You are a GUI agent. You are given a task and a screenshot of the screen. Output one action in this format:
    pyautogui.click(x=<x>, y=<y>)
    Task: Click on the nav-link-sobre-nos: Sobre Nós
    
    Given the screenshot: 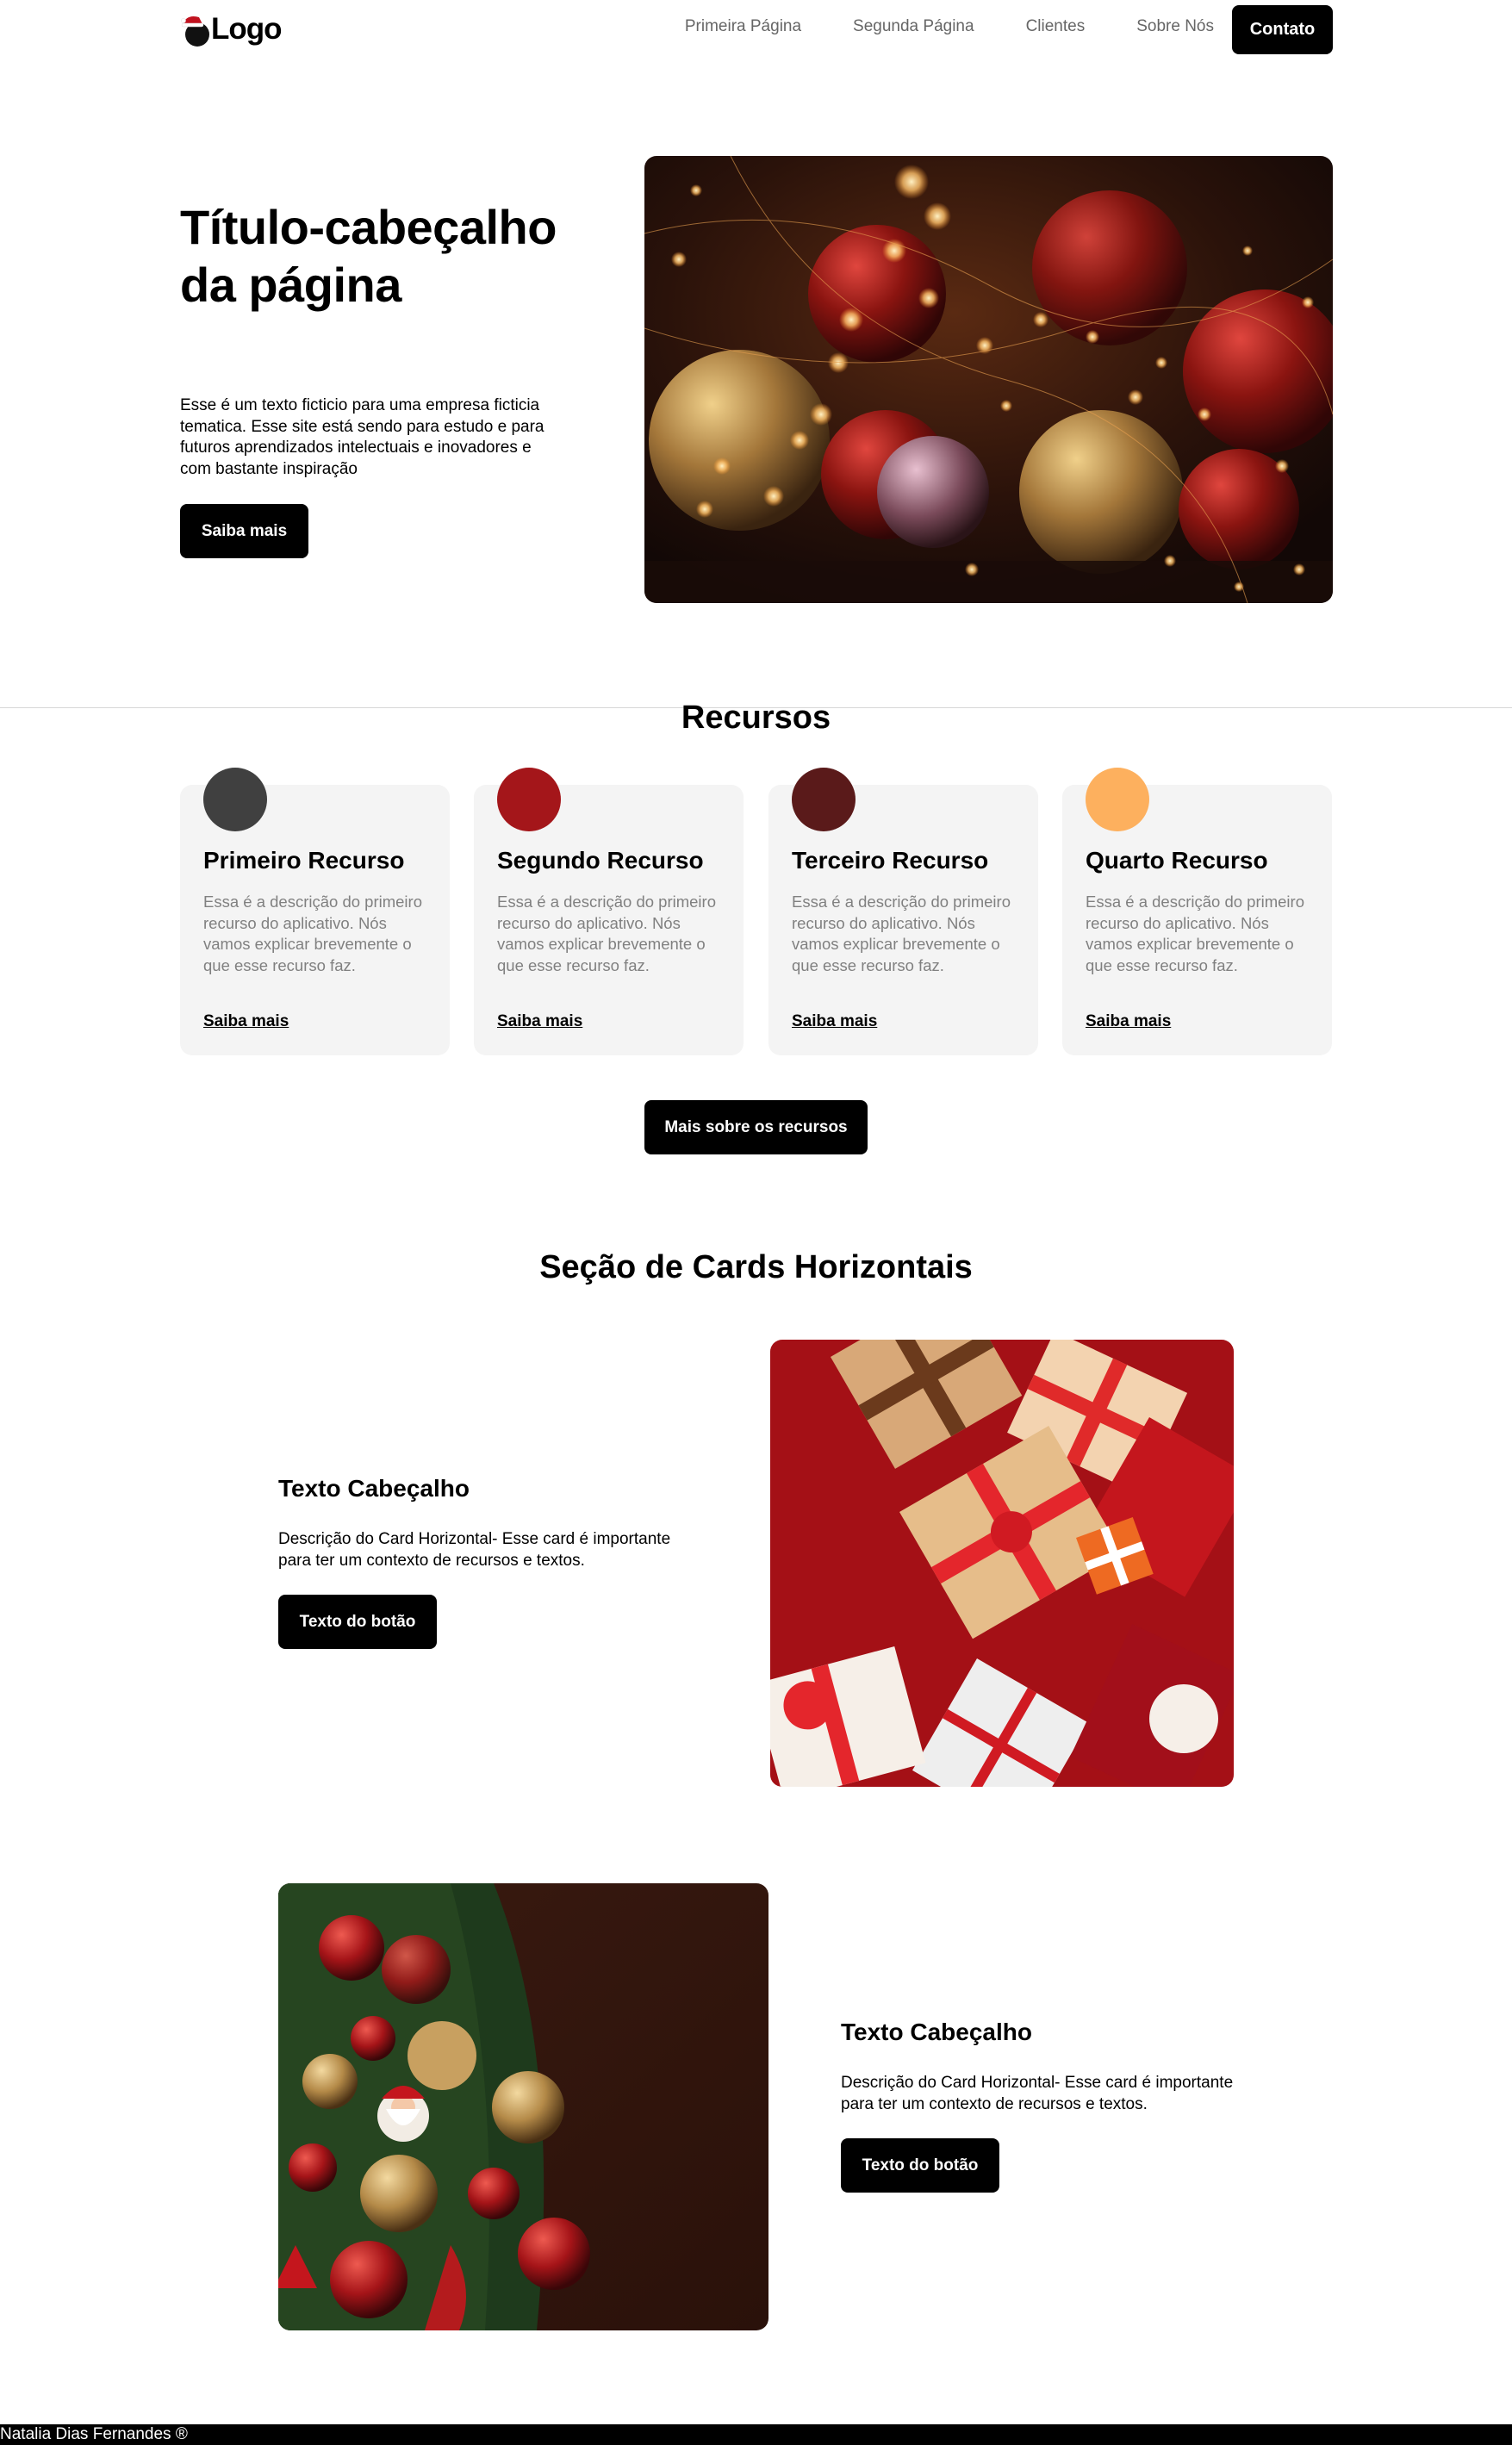 What is the action you would take?
    pyautogui.click(x=1175, y=26)
    